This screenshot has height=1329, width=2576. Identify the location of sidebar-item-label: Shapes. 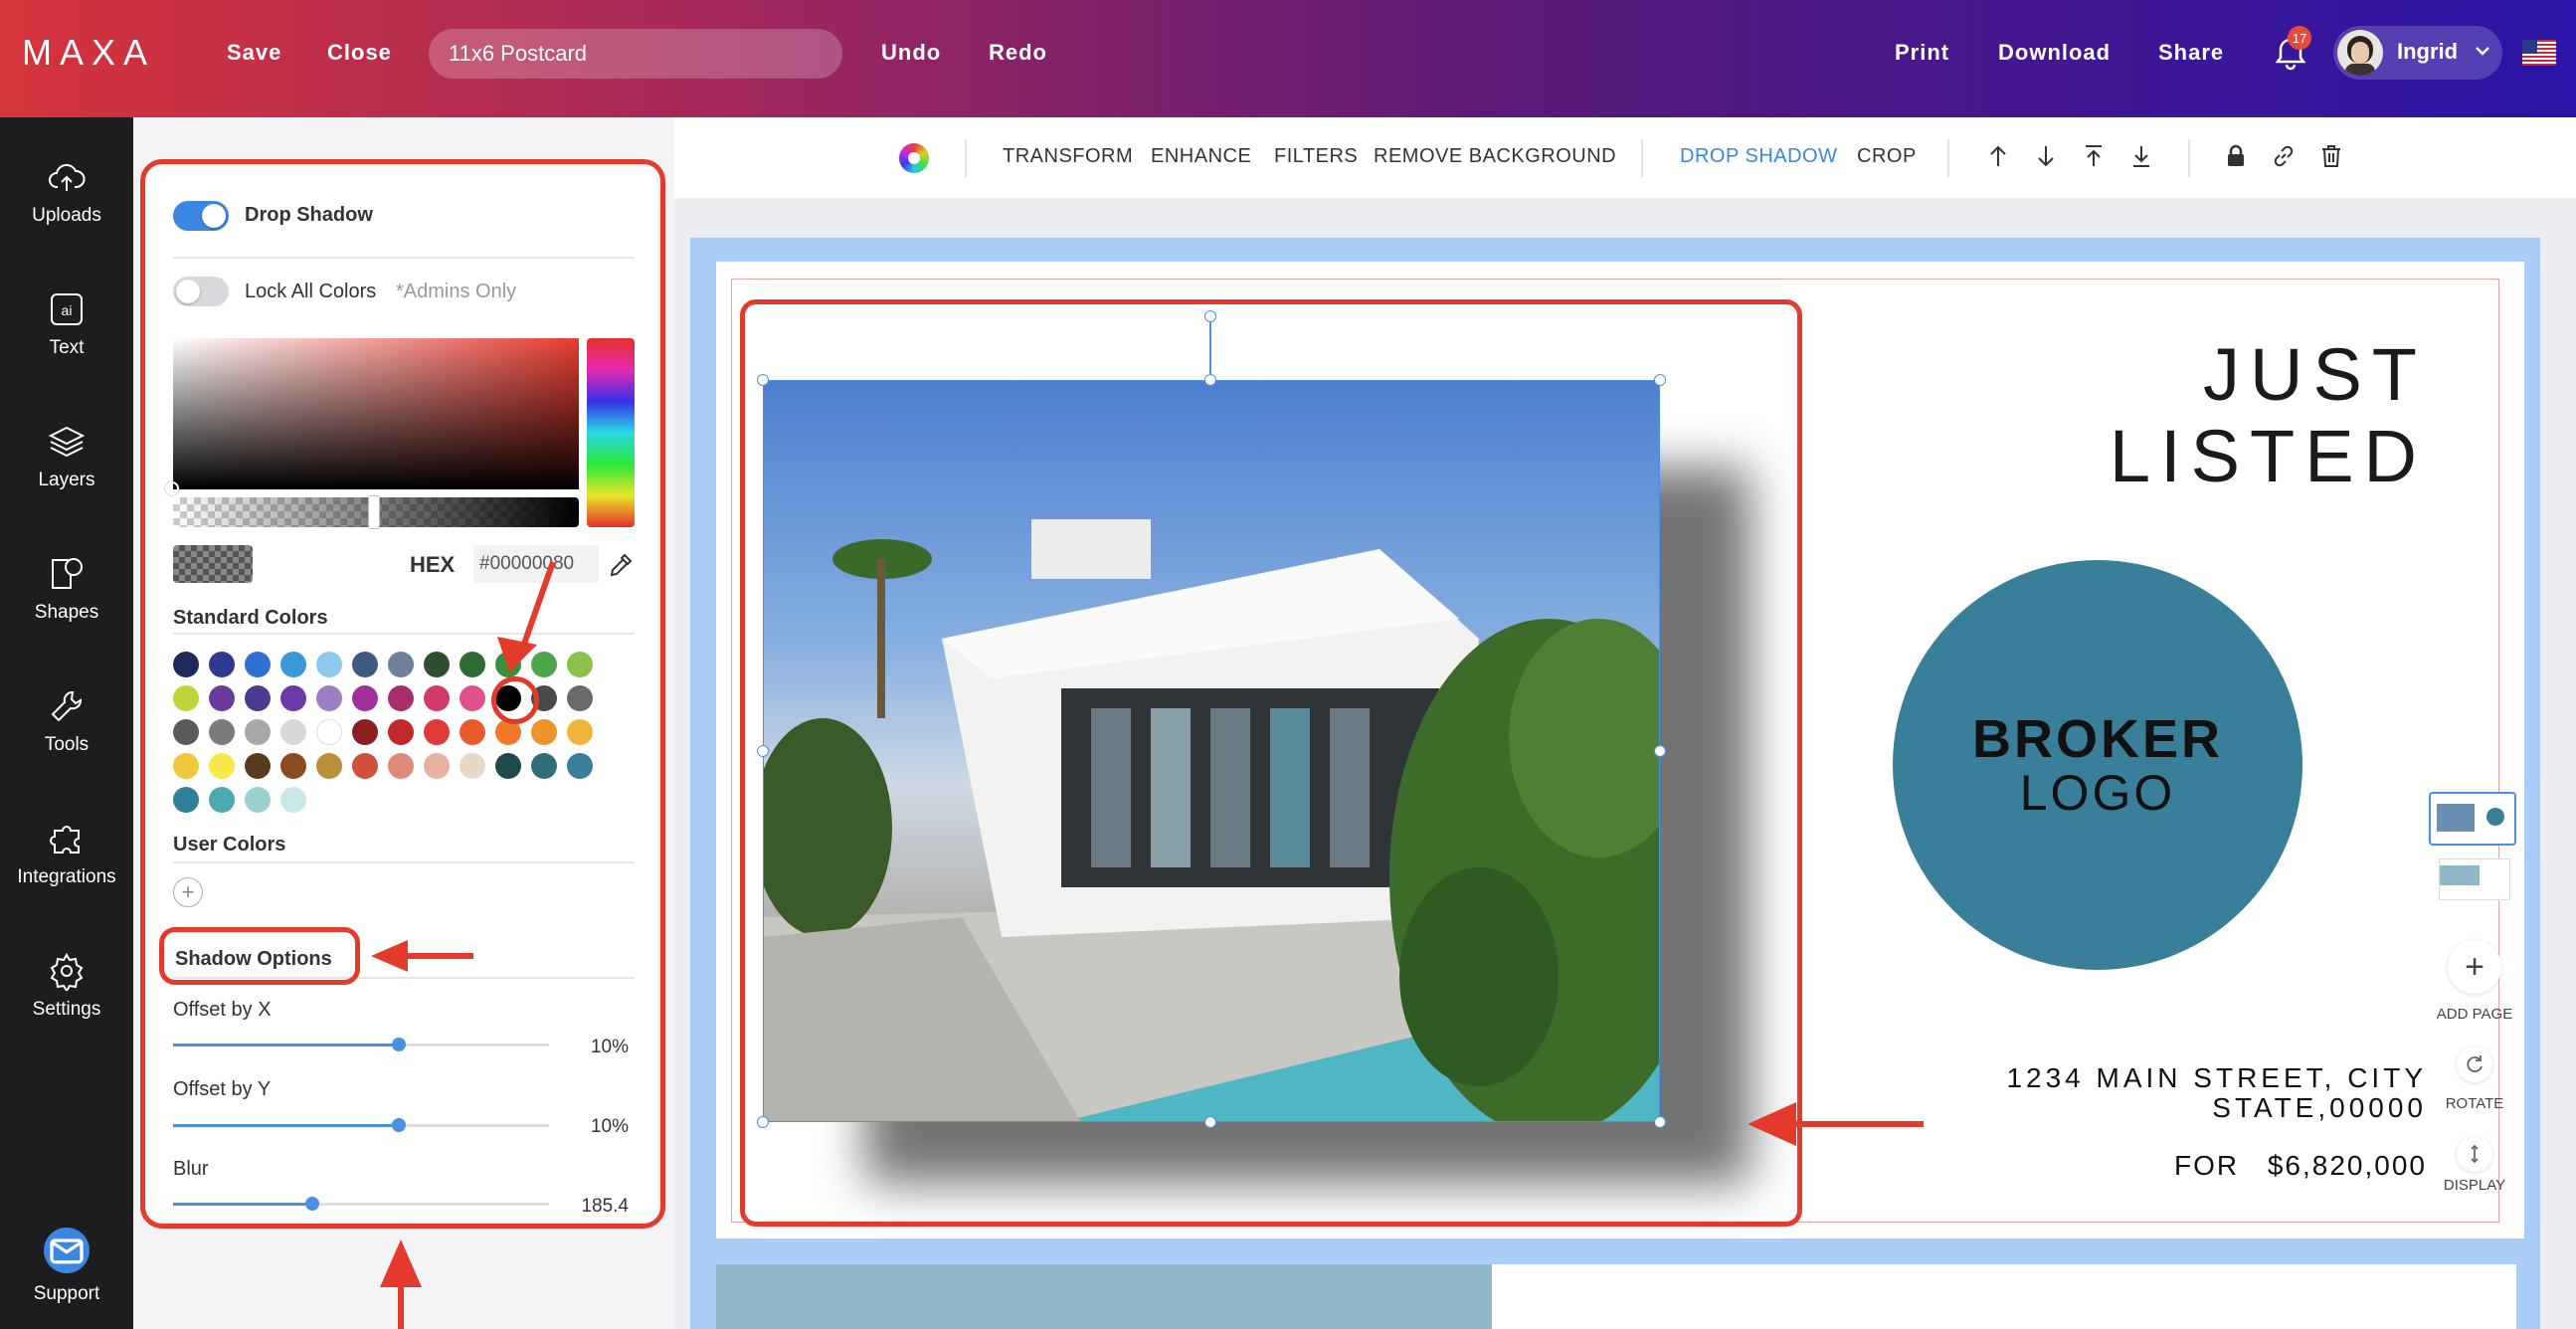
(66, 612).